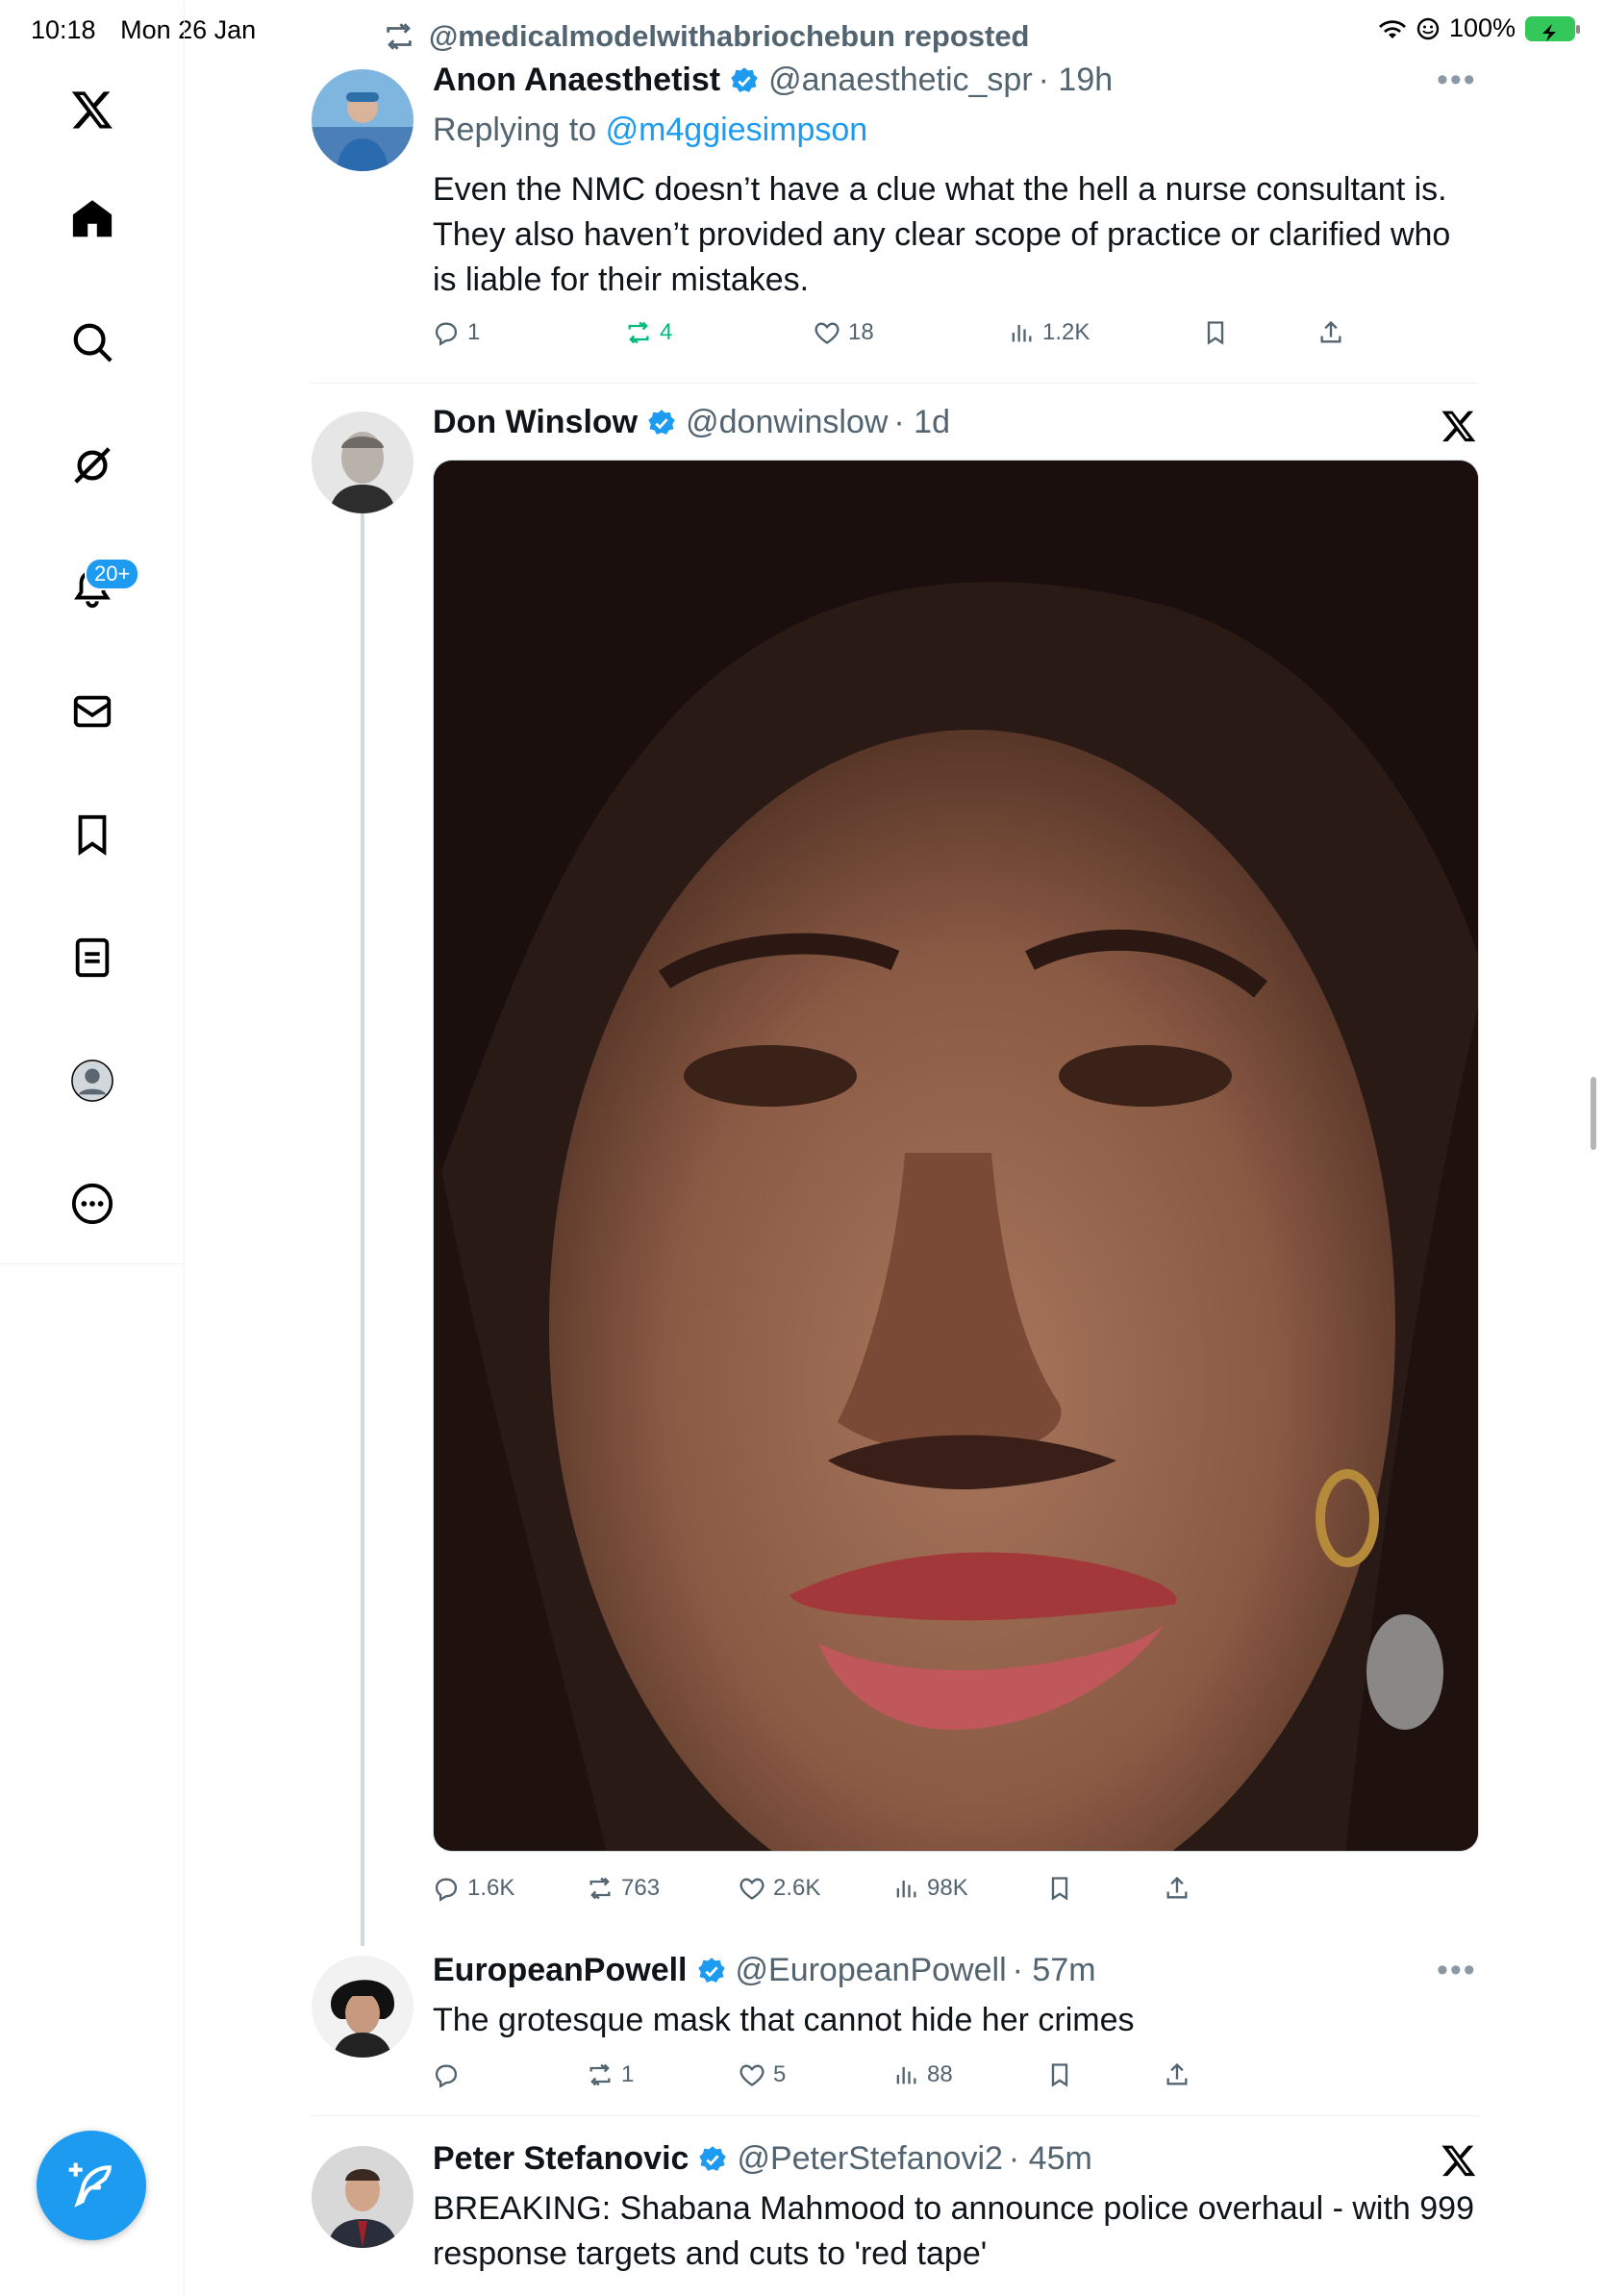 The width and height of the screenshot is (1604, 2296). I want to click on lists-icon, so click(92, 957).